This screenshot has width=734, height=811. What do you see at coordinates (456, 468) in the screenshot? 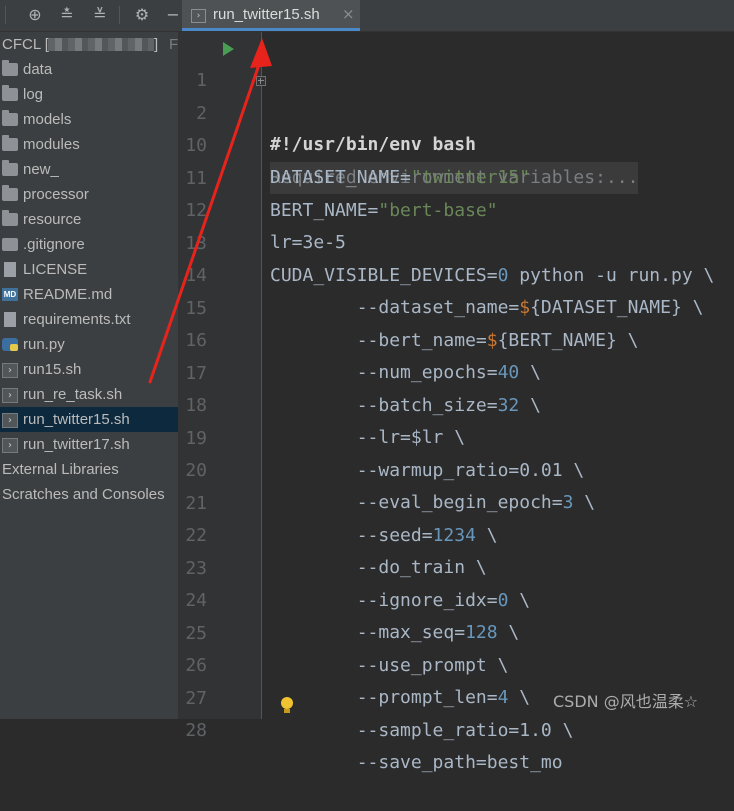
I see `code-line: 20 --eval_begin_epoch=3 \` at bounding box center [456, 468].